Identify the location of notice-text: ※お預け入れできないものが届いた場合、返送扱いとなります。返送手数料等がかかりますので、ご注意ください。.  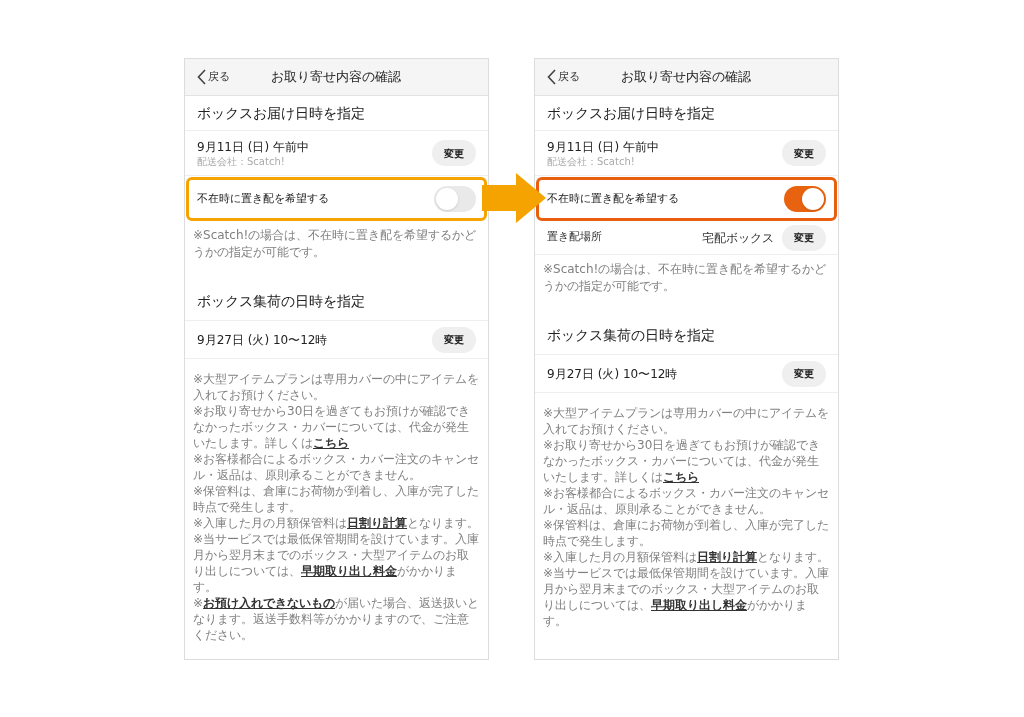
(336, 619).